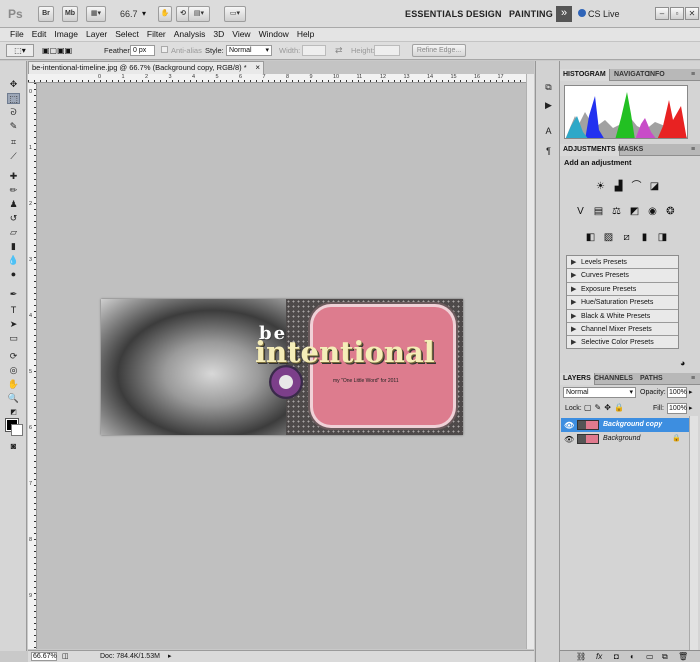 The image size is (700, 662). What do you see at coordinates (693, 533) in the screenshot?
I see `layers-scrollbar` at bounding box center [693, 533].